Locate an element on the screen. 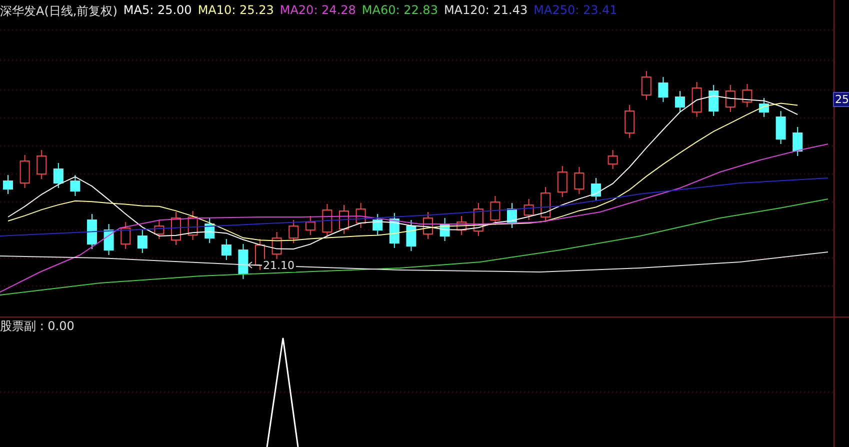  moving-average-label: MA60: 22.83 is located at coordinates (400, 11).